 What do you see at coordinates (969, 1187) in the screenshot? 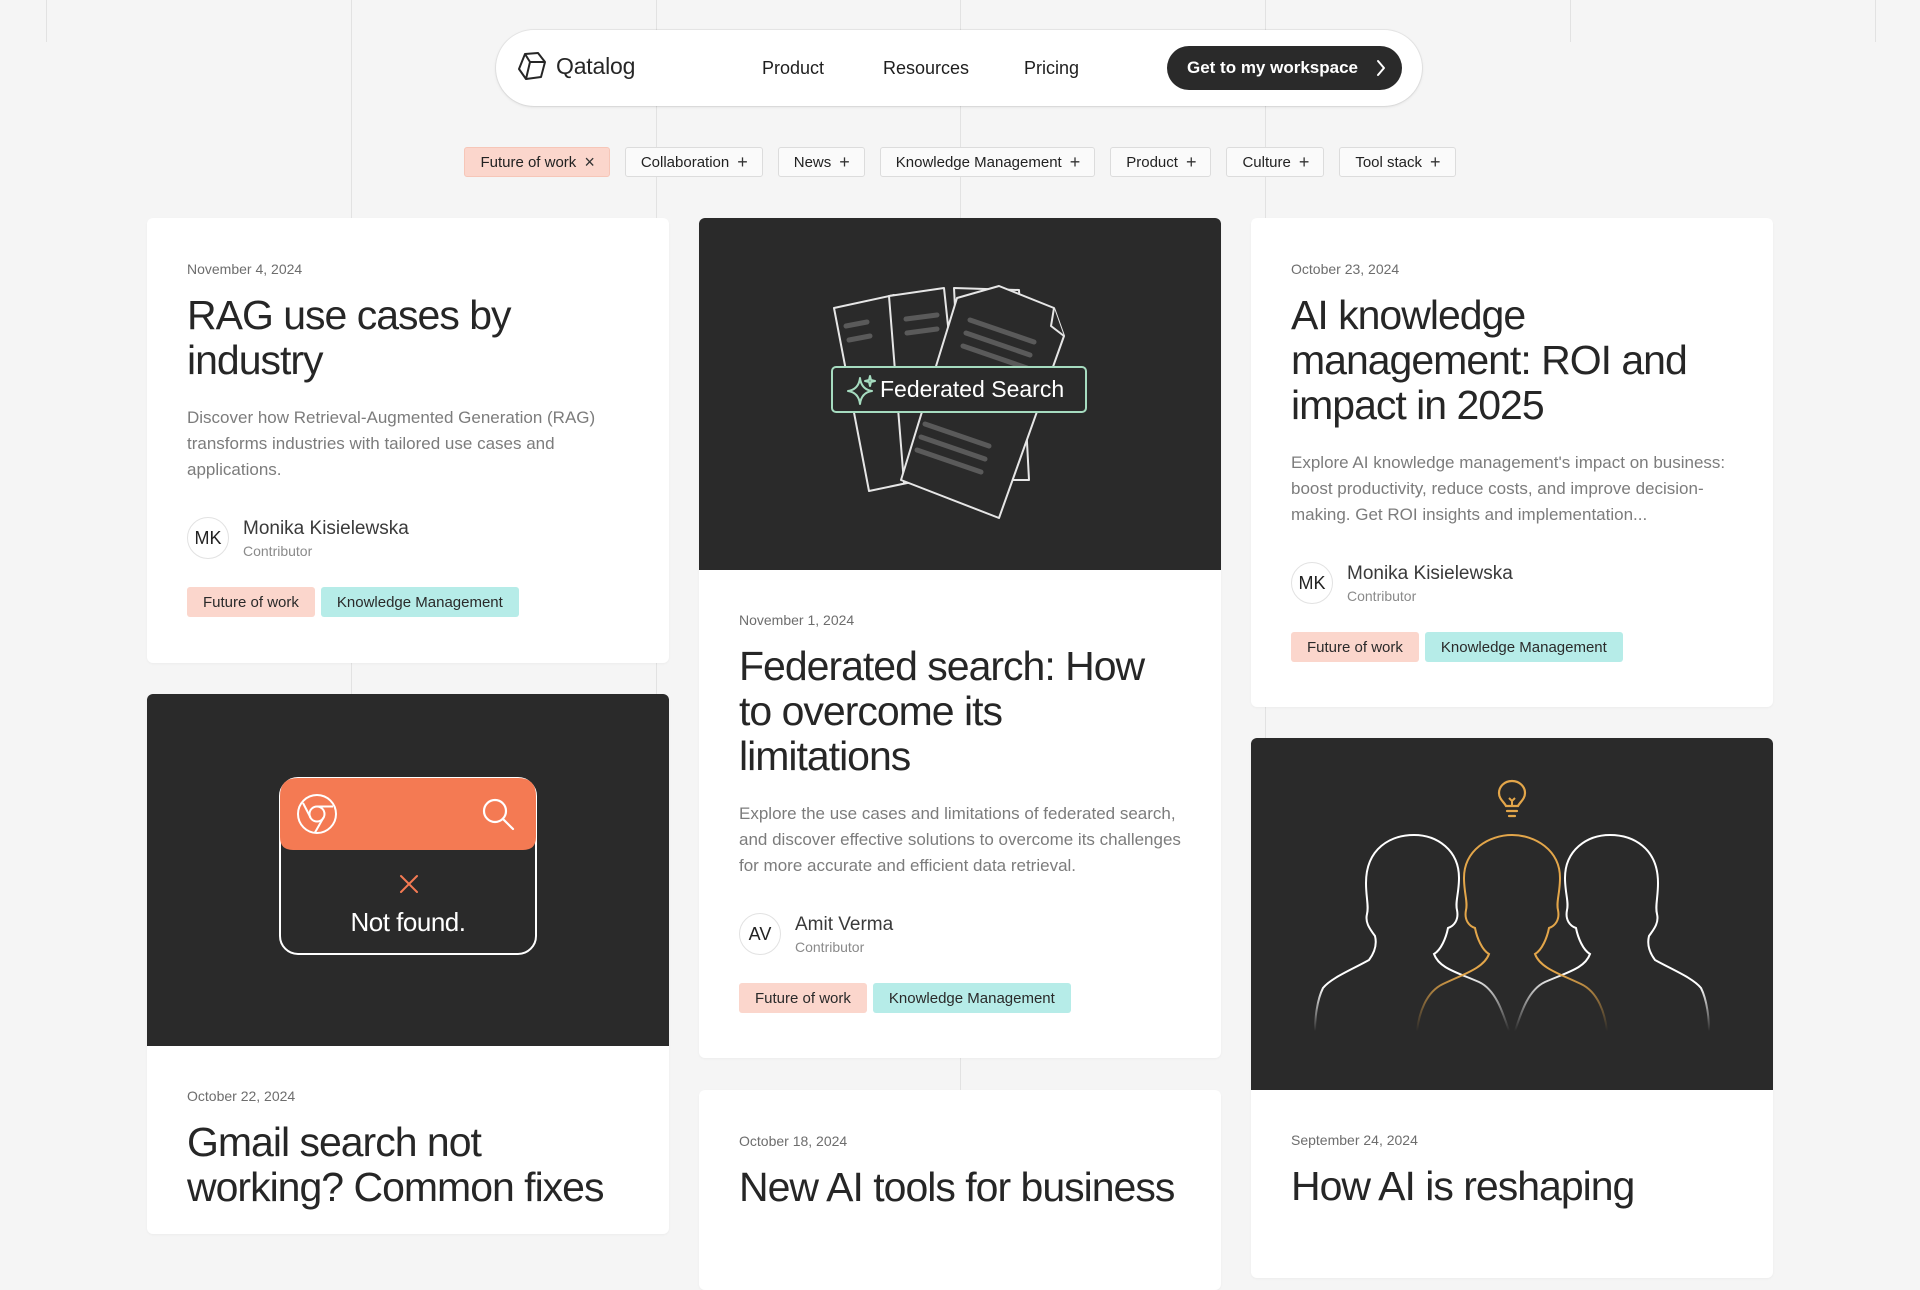
I see `article-title: New AI tools for business` at bounding box center [969, 1187].